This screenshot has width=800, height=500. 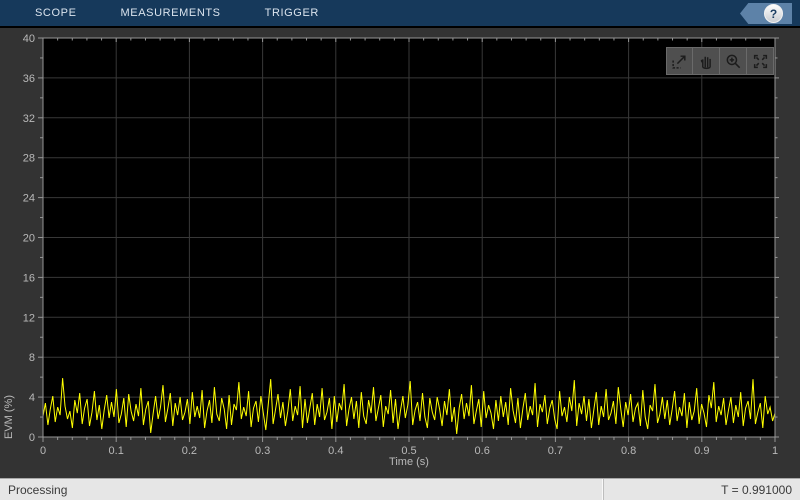 I want to click on svg-text: 16, so click(x=29, y=278).